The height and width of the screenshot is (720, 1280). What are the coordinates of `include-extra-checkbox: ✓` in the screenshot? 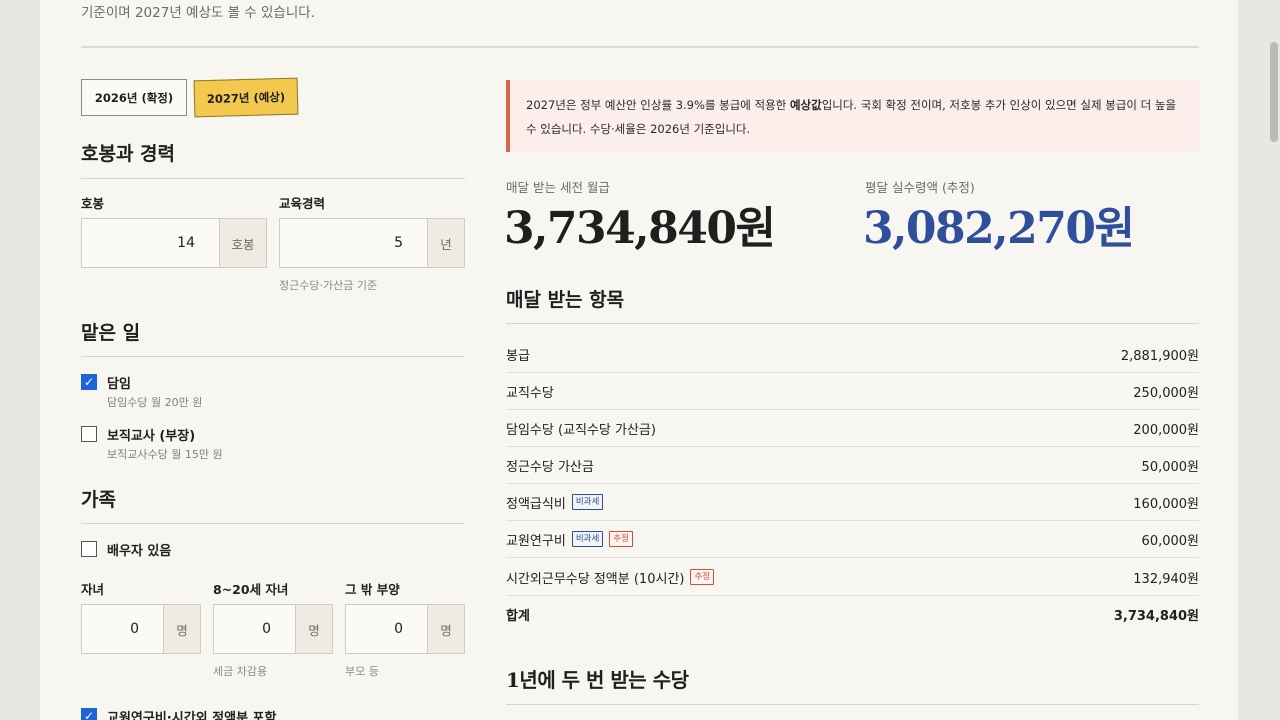 It's located at (89, 714).